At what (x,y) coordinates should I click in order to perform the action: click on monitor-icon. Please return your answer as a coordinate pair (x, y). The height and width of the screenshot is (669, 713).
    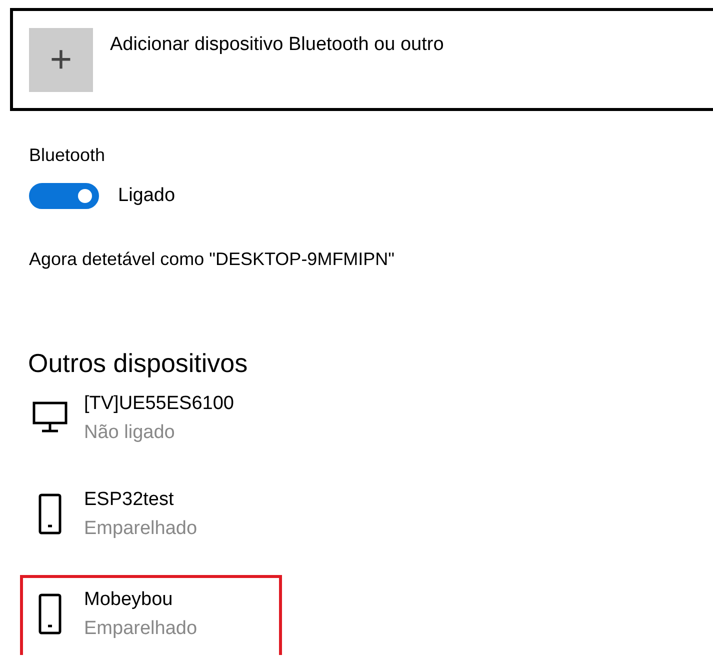
    Looking at the image, I should click on (50, 417).